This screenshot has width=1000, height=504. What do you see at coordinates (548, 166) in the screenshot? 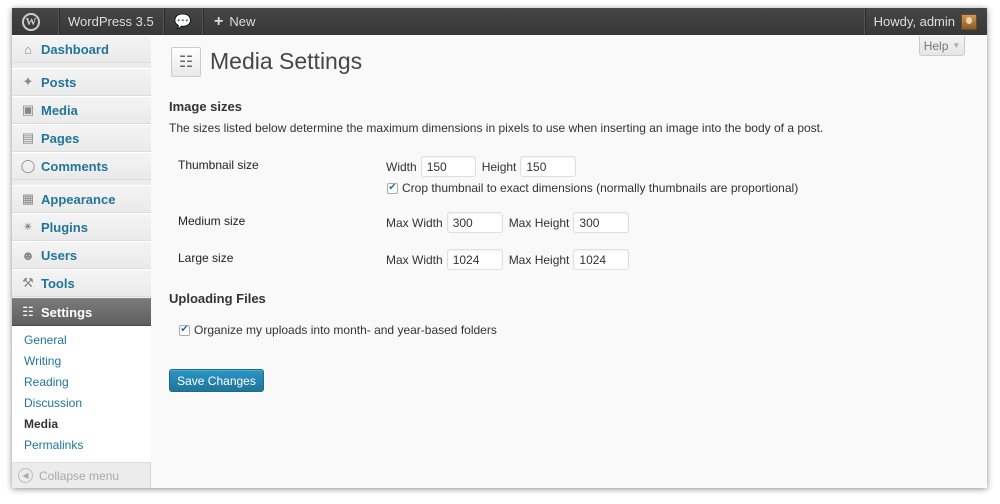
I see `thumbnail-height-input` at bounding box center [548, 166].